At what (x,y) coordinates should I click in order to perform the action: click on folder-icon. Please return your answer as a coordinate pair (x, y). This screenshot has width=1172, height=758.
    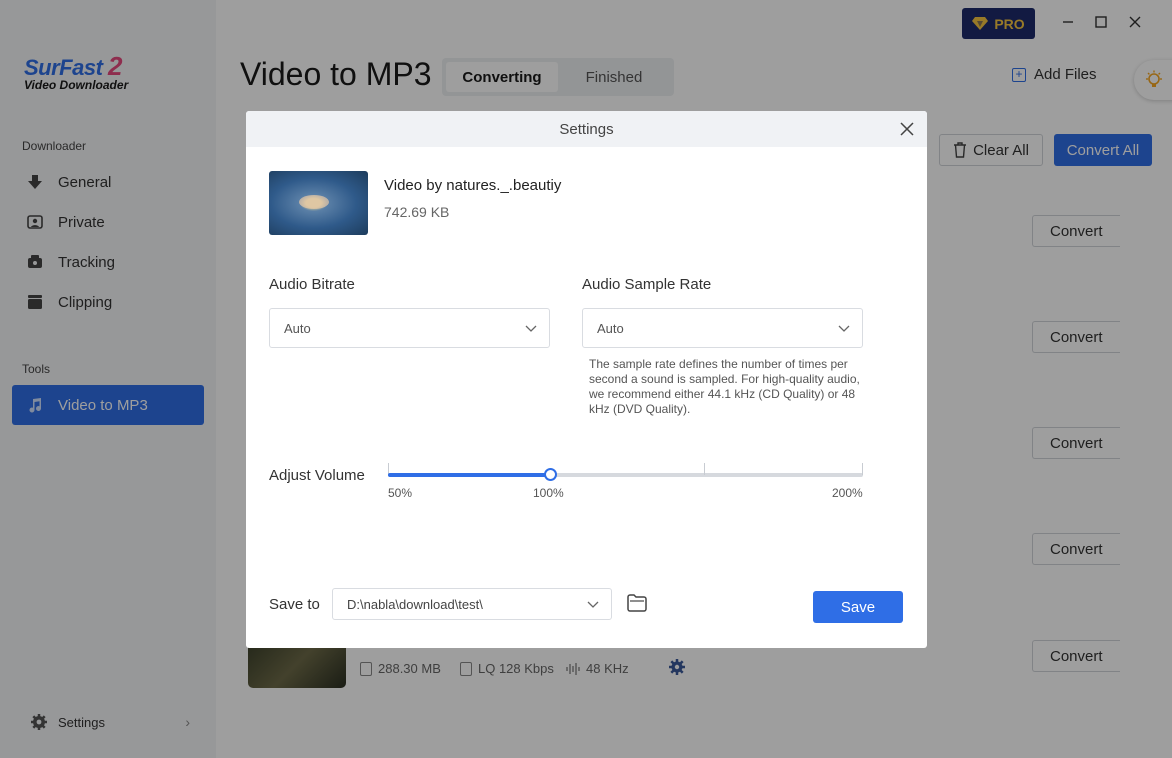
    Looking at the image, I should click on (637, 603).